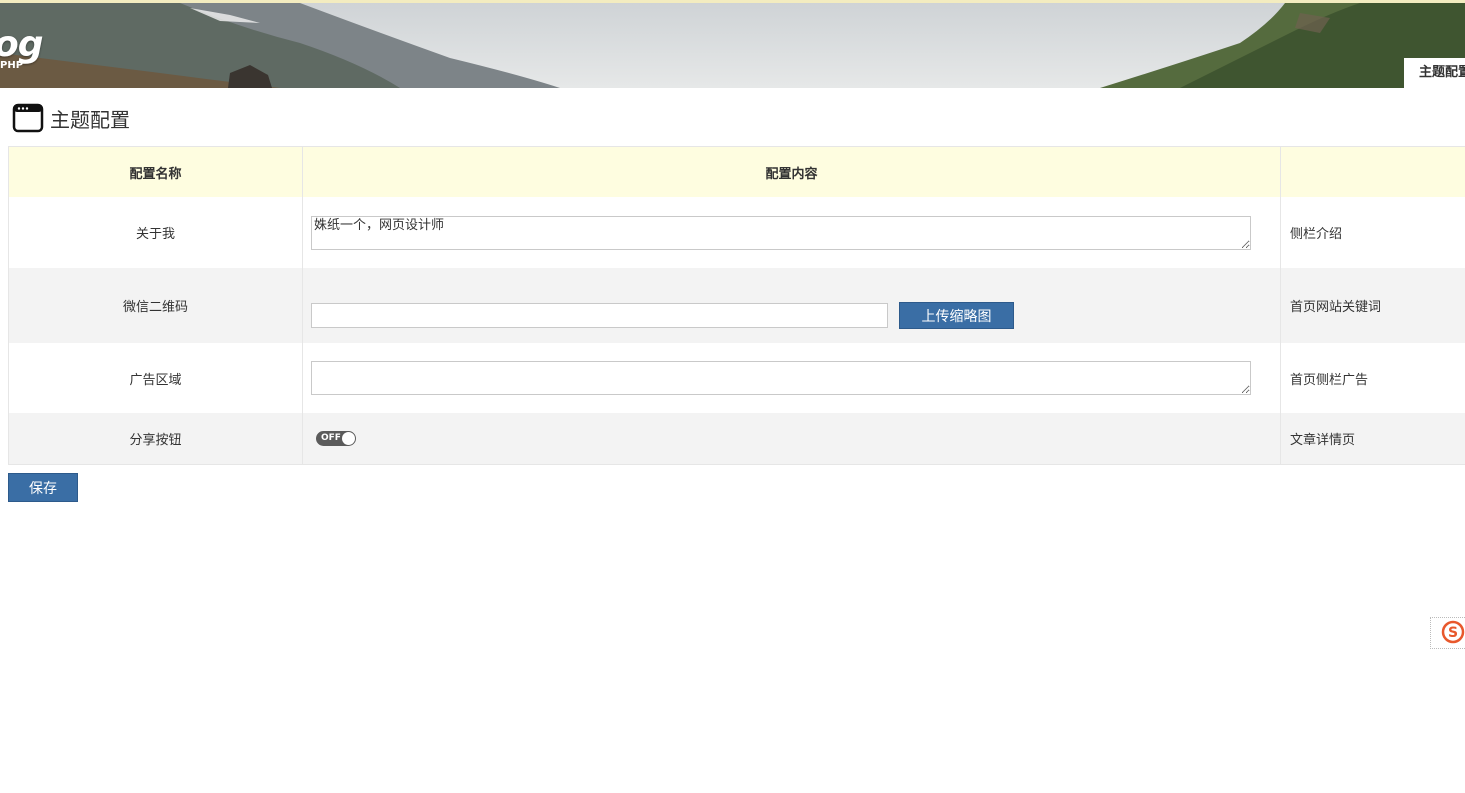 The width and height of the screenshot is (1465, 793). What do you see at coordinates (155, 305) in the screenshot?
I see `config-name: 微信二维码` at bounding box center [155, 305].